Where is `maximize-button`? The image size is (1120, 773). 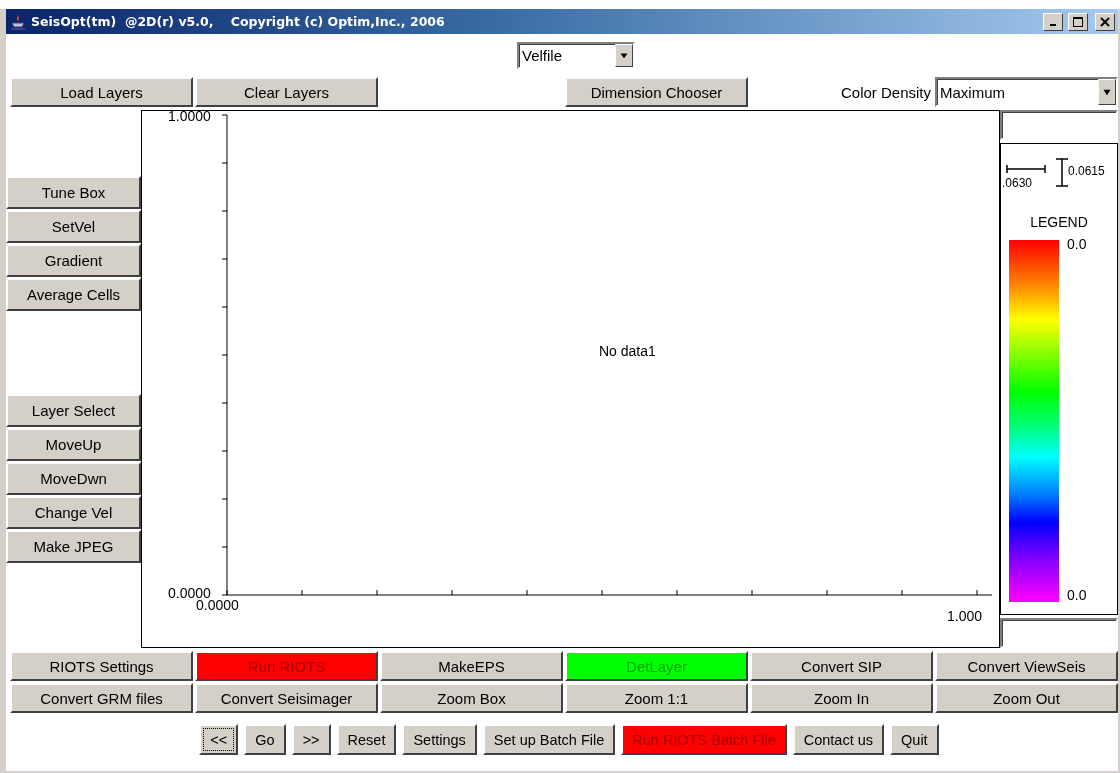
maximize-button is located at coordinates (1078, 21).